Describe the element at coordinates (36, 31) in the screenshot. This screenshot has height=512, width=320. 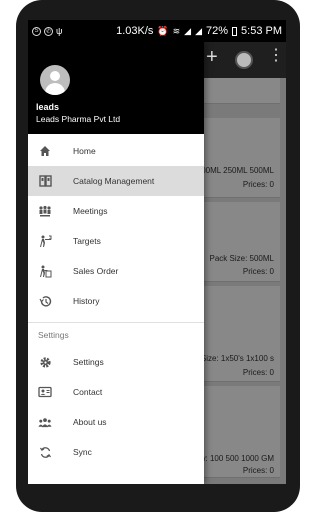
I see `skype-icon: S` at that location.